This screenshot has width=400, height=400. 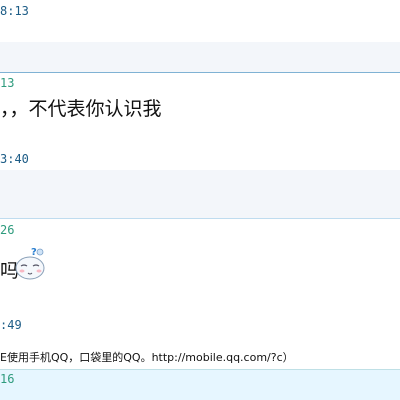 What do you see at coordinates (14, 11) in the screenshot?
I see `message-timestamp: 8:13` at bounding box center [14, 11].